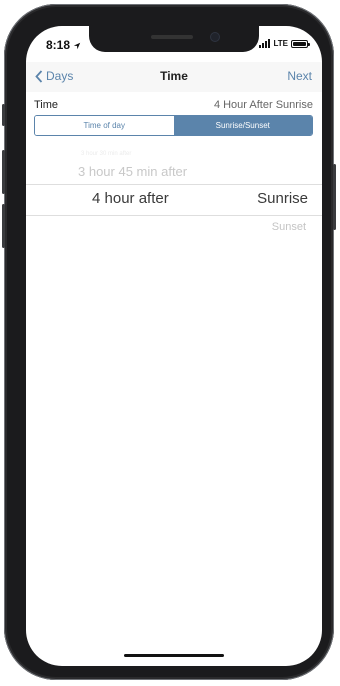  I want to click on picker-selected-offset: 4 hour after, so click(130, 198).